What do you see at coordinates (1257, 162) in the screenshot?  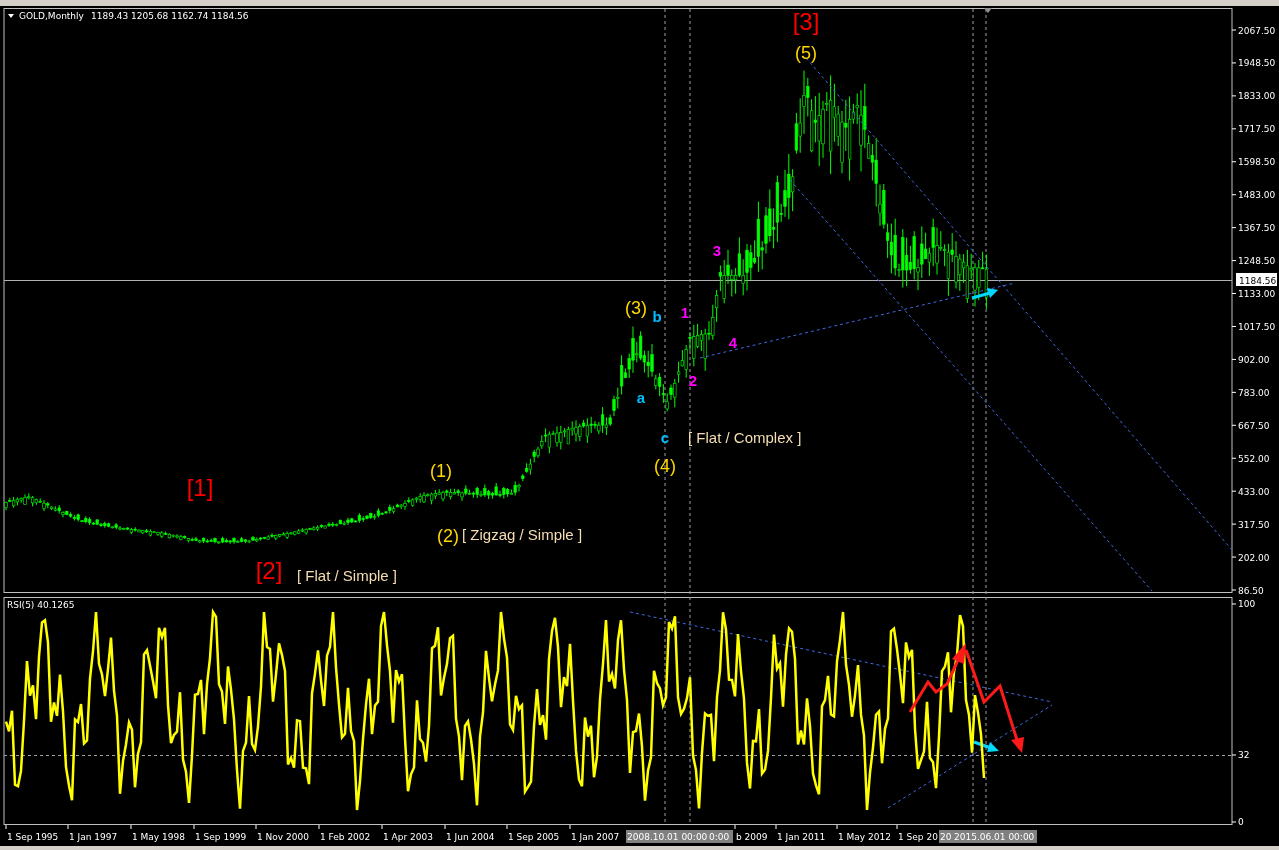 I see `price-tick-label: 1598.50` at bounding box center [1257, 162].